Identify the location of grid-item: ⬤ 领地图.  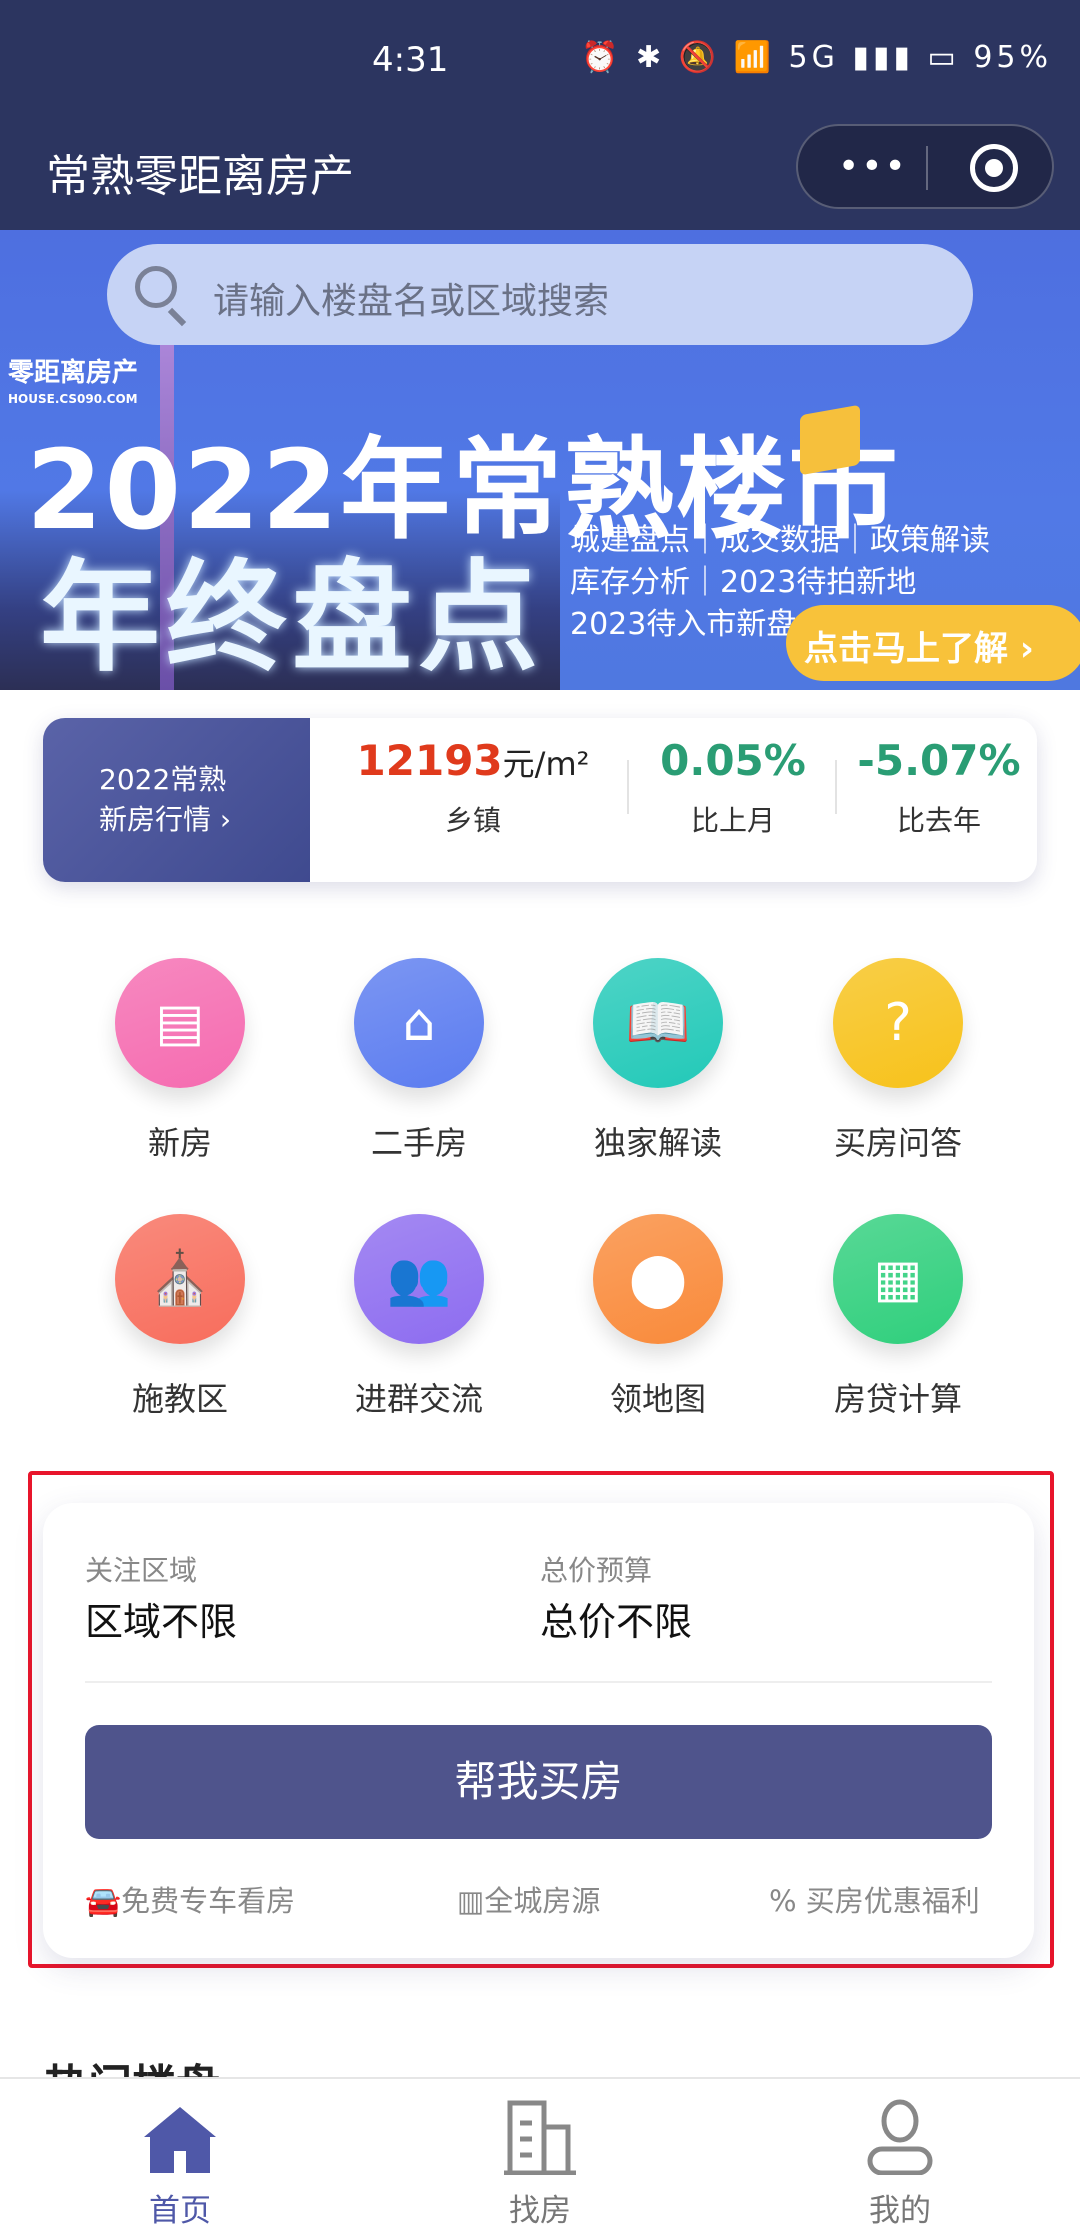
(658, 1317).